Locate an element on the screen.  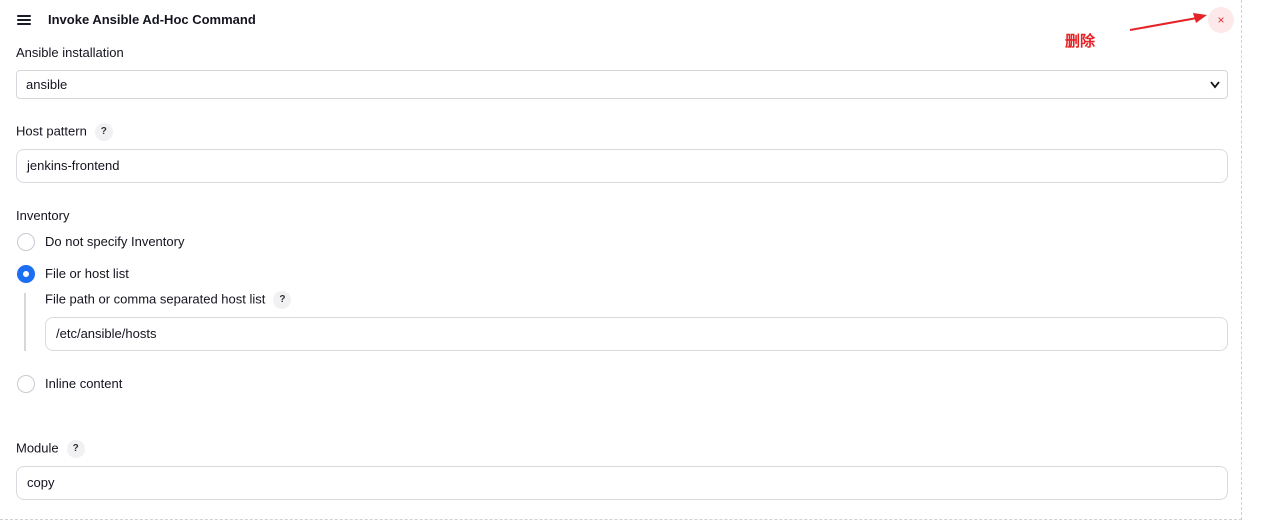
annotation-arrow-icon is located at coordinates (1168, 22).